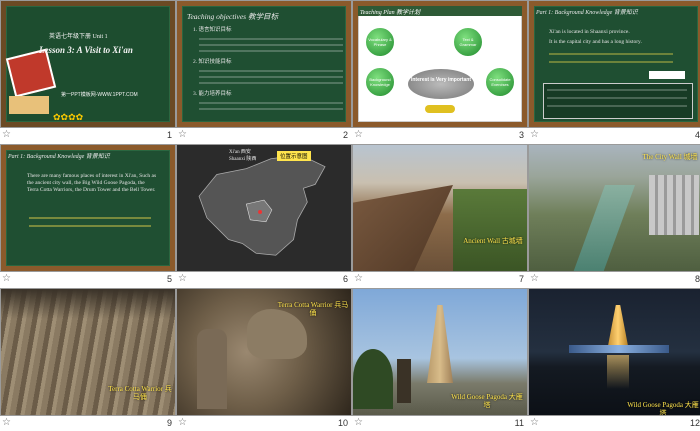  Describe the element at coordinates (493, 241) in the screenshot. I see `slide-7-caption: Ancient Wall 古城墙` at that location.